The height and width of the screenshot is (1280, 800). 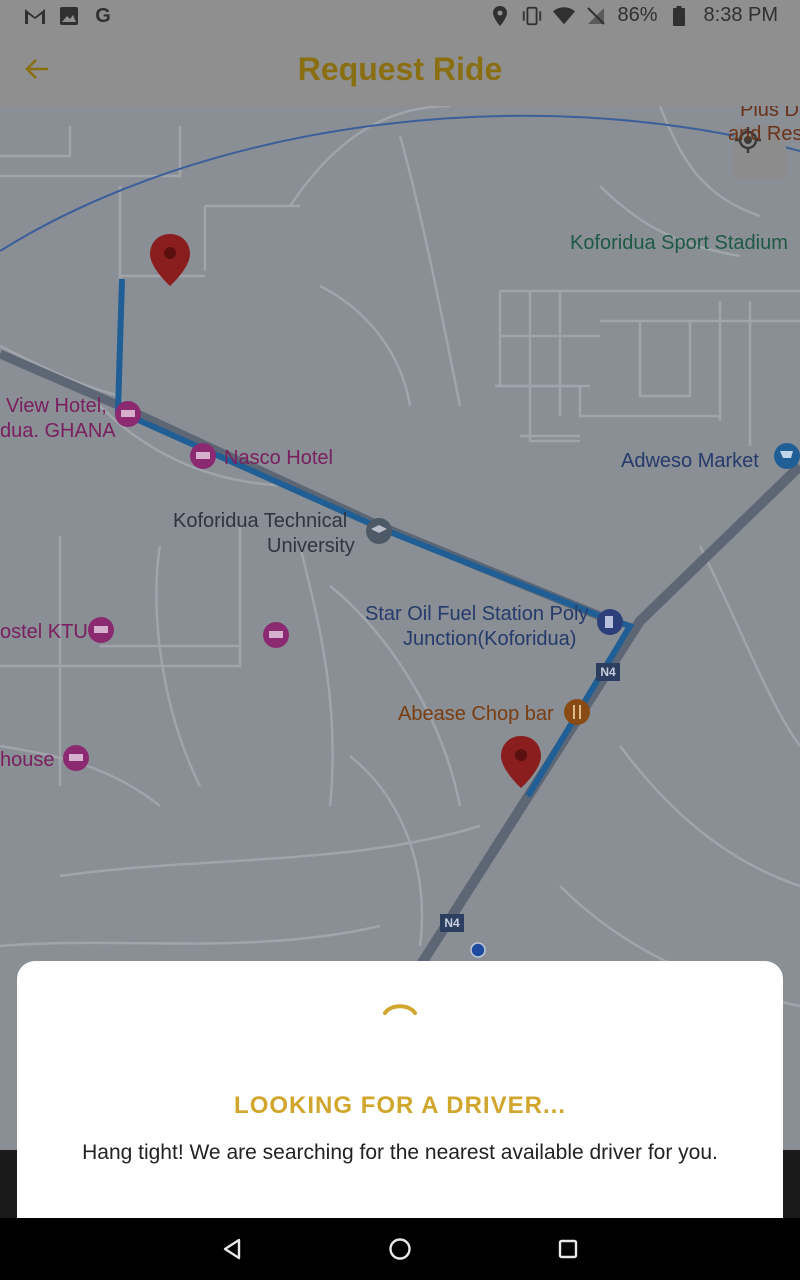 I want to click on dropoff-marker-icon, so click(x=521, y=762).